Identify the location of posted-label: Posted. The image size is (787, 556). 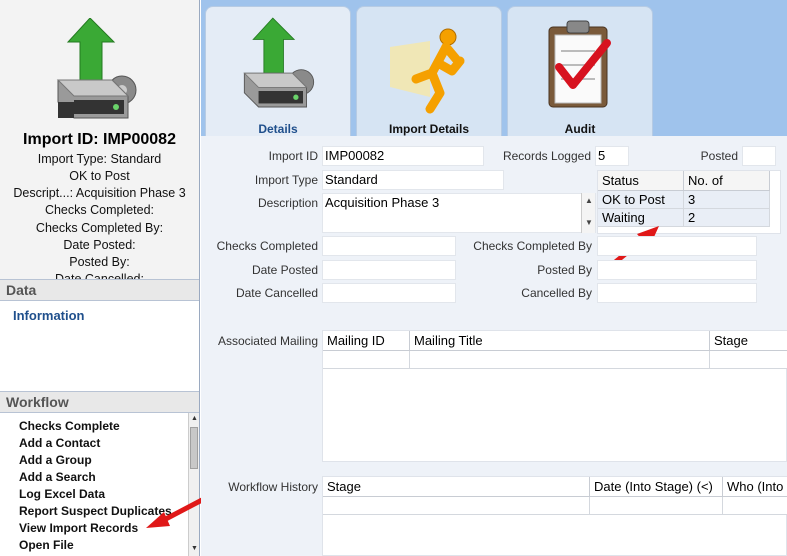
(719, 156).